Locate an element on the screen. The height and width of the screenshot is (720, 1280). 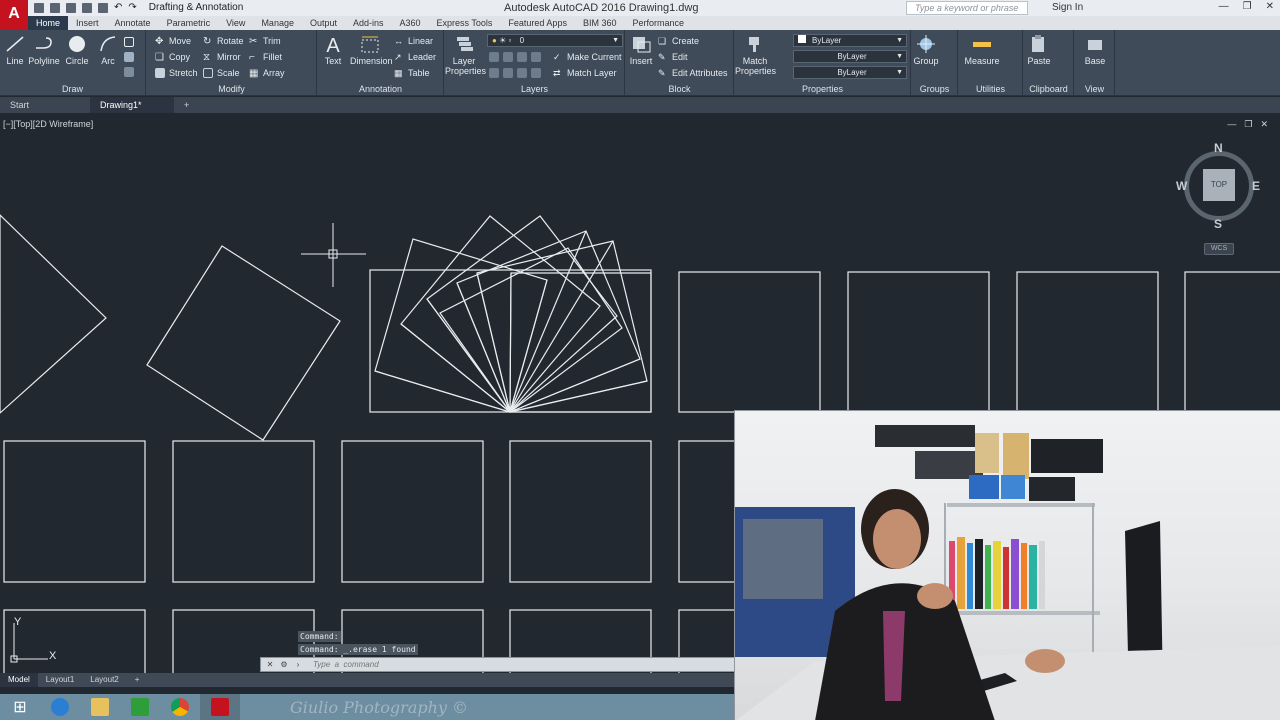
tab-bim-360: BIM 360 is located at coordinates (600, 23).